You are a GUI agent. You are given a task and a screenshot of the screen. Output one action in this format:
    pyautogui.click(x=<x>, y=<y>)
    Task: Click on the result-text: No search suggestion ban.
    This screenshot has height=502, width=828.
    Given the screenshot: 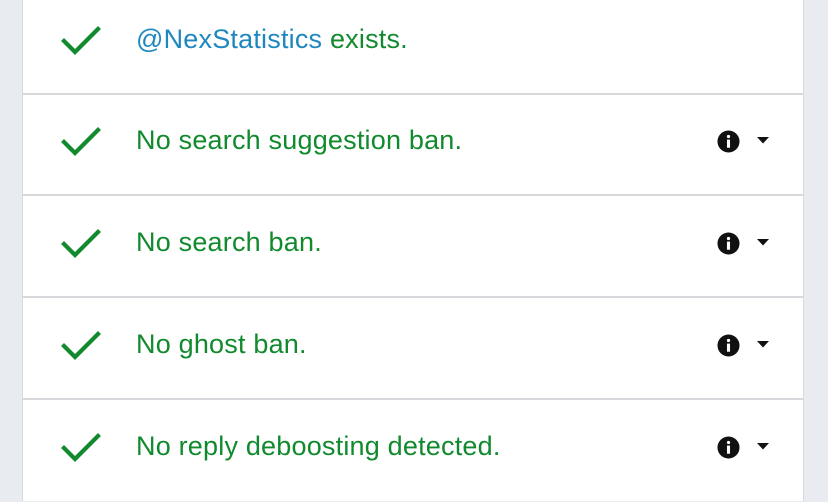 What is the action you would take?
    pyautogui.click(x=299, y=140)
    